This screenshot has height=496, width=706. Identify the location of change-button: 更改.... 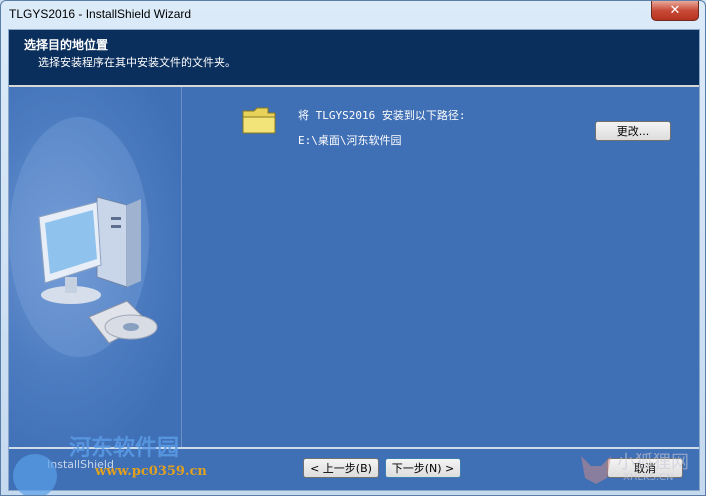
(633, 131).